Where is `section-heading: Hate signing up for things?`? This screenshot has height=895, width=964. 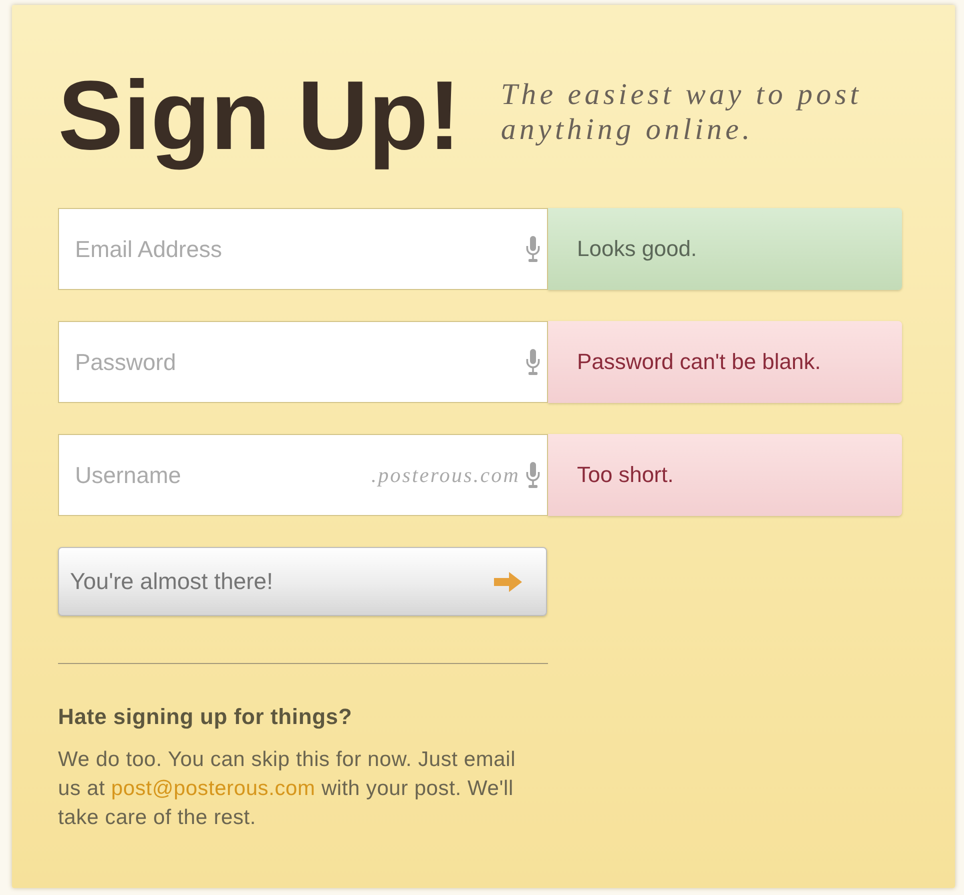 section-heading: Hate signing up for things? is located at coordinates (206, 717).